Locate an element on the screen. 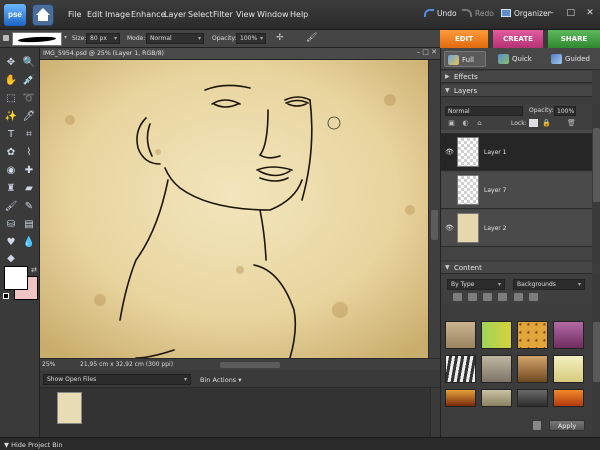  backgrounds-filter-icon is located at coordinates (472, 297).